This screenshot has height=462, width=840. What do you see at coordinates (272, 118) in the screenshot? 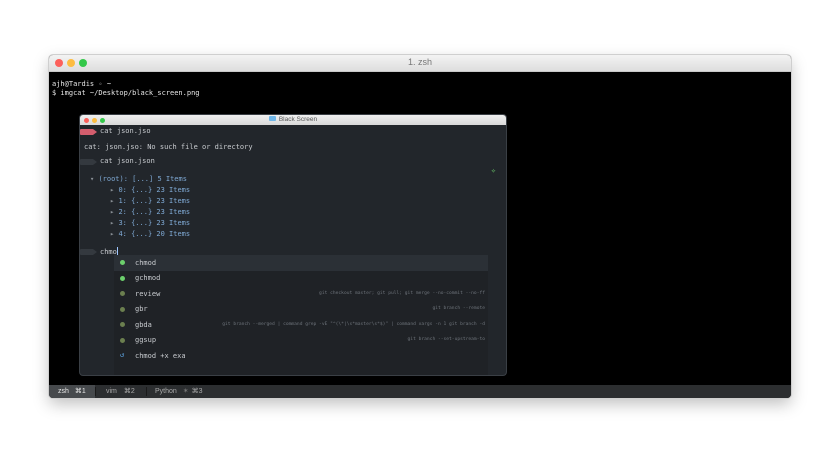
I see `folder-icon` at bounding box center [272, 118].